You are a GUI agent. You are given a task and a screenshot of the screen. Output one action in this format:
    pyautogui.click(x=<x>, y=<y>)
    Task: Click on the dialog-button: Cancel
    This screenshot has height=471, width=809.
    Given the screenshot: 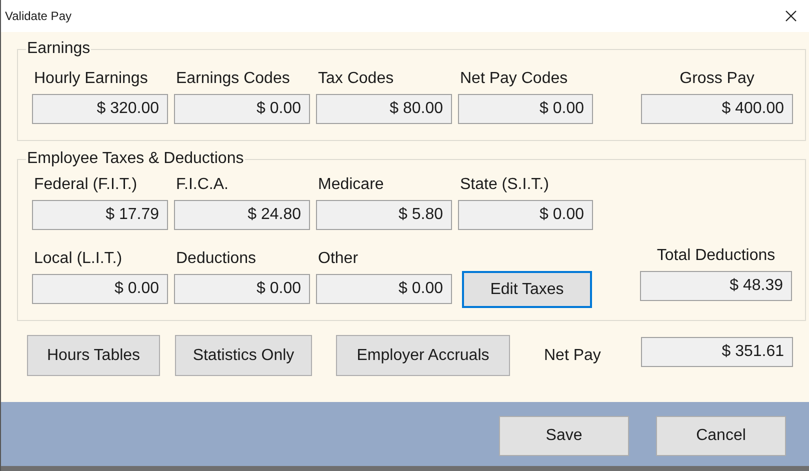 What is the action you would take?
    pyautogui.click(x=721, y=436)
    